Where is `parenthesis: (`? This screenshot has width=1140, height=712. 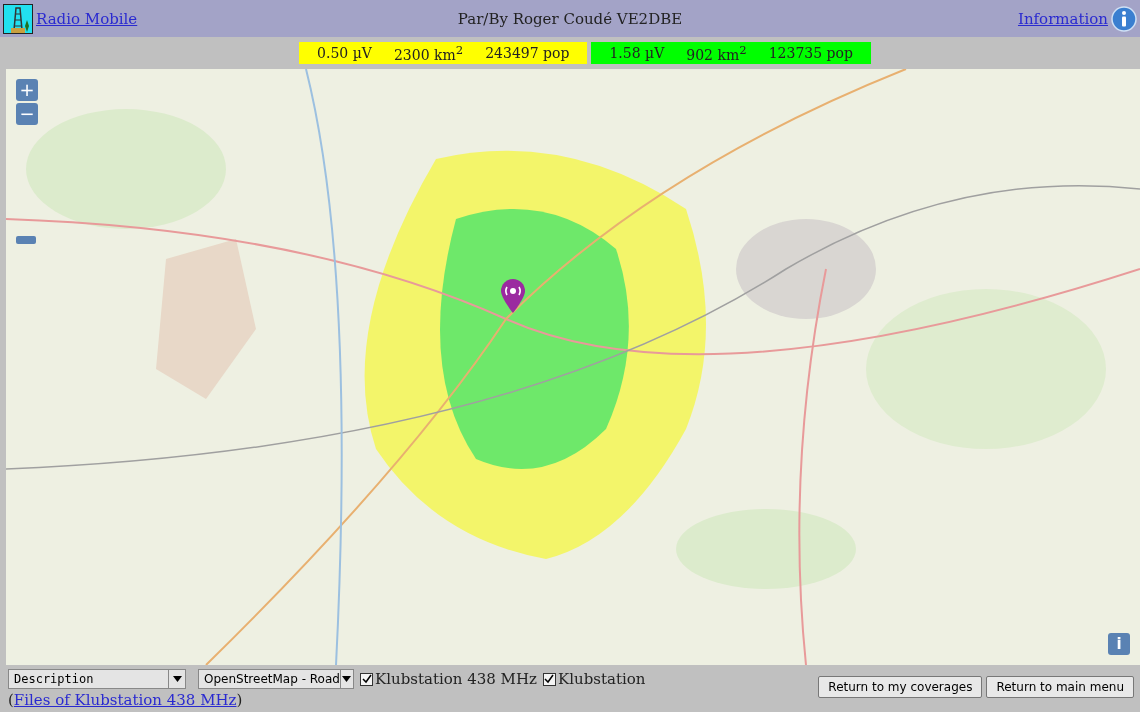
parenthesis: ( is located at coordinates (11, 700).